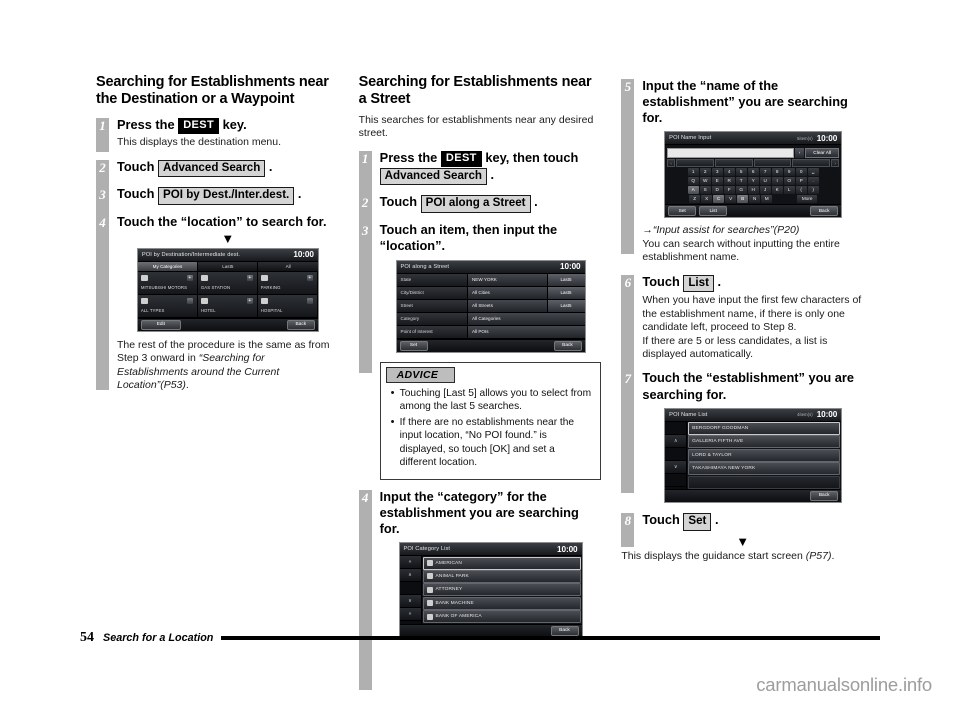 Image resolution: width=960 pixels, height=708 pixels. What do you see at coordinates (717, 190) in the screenshot?
I see `key-d: D` at bounding box center [717, 190].